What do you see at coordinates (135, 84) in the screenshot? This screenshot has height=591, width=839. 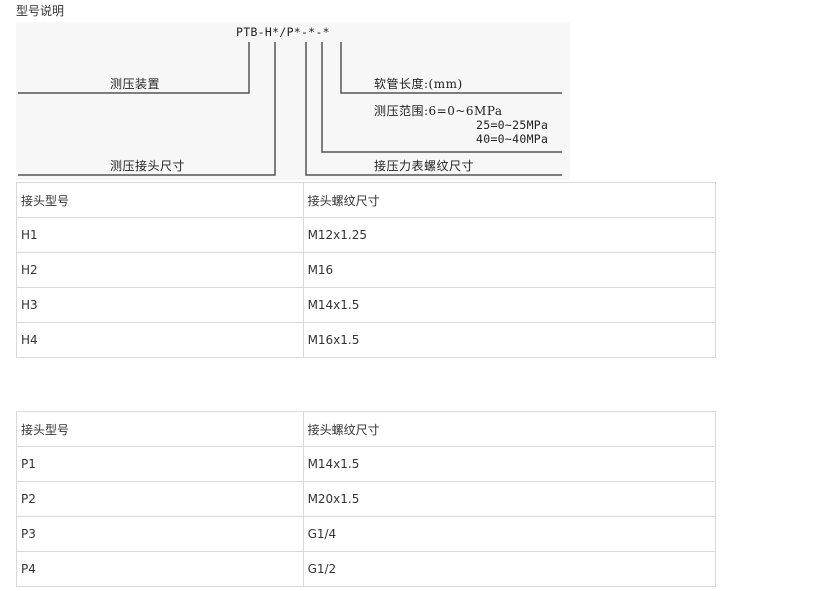 I see `label-device: 测压装置` at bounding box center [135, 84].